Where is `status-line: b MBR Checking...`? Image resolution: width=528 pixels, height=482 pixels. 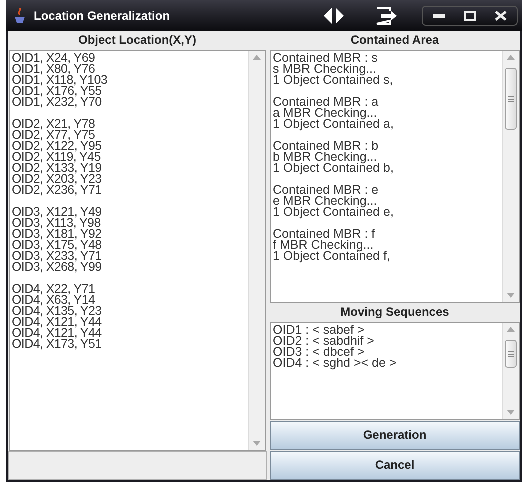 status-line: b MBR Checking... is located at coordinates (325, 157).